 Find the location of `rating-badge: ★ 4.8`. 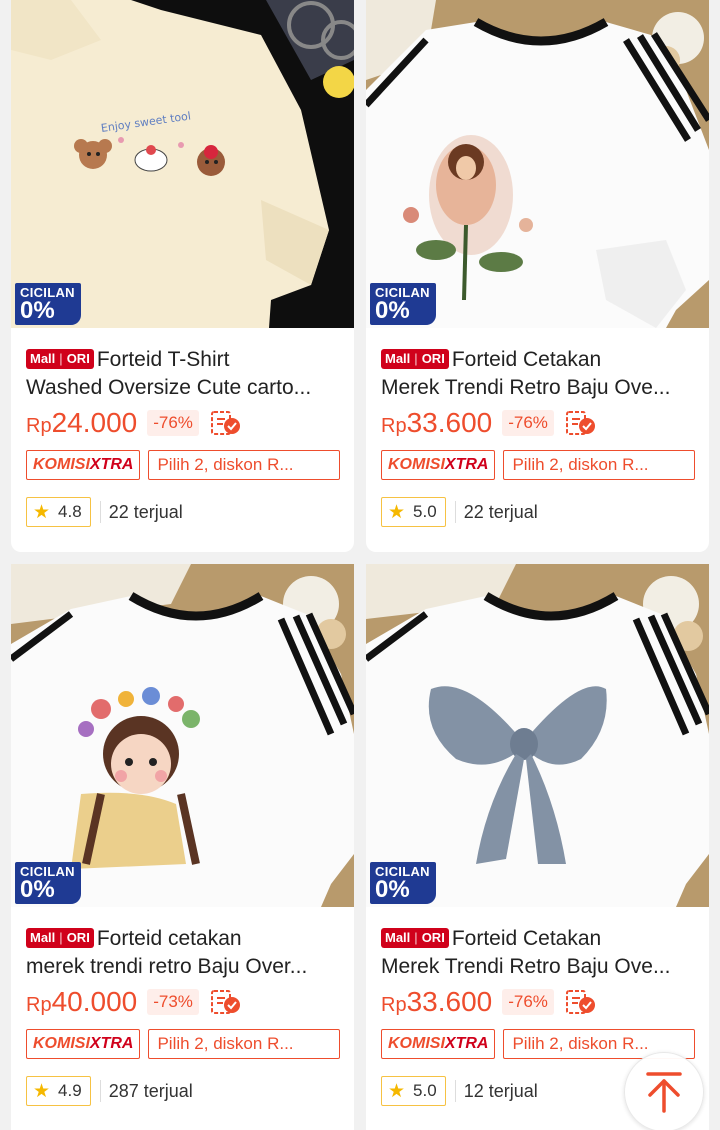

rating-badge: ★ 4.8 is located at coordinates (58, 512).